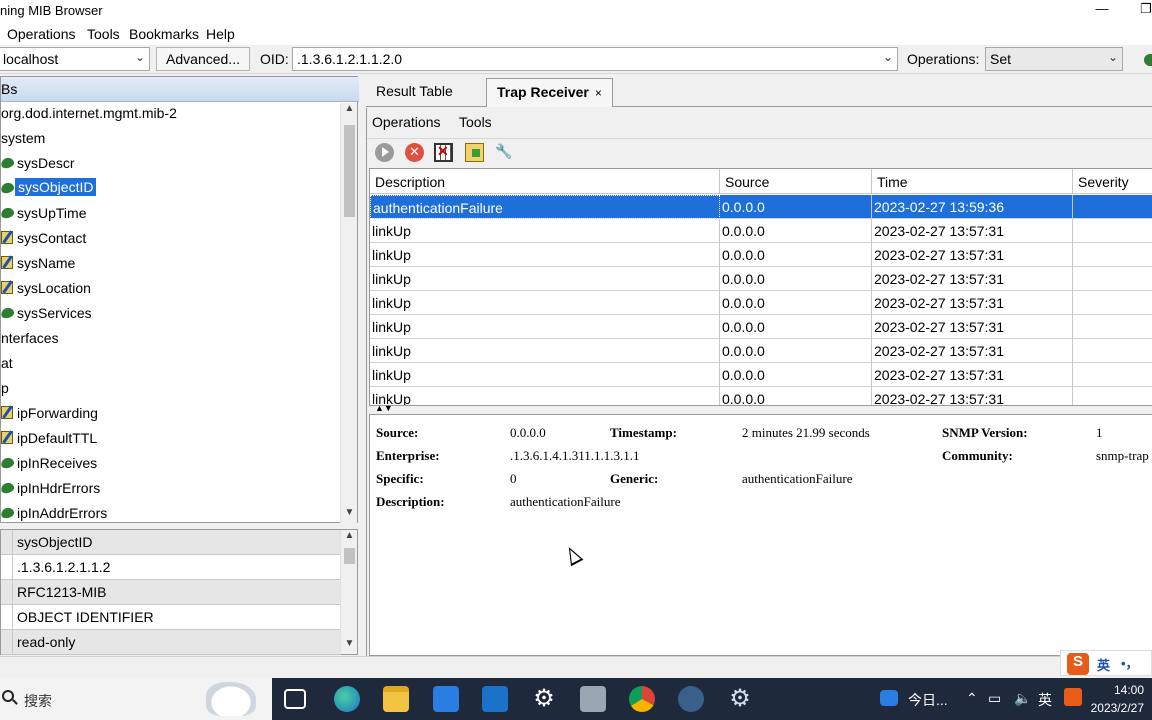 The width and height of the screenshot is (1152, 720). Describe the element at coordinates (1045, 700) in the screenshot. I see `input-language: 英` at that location.